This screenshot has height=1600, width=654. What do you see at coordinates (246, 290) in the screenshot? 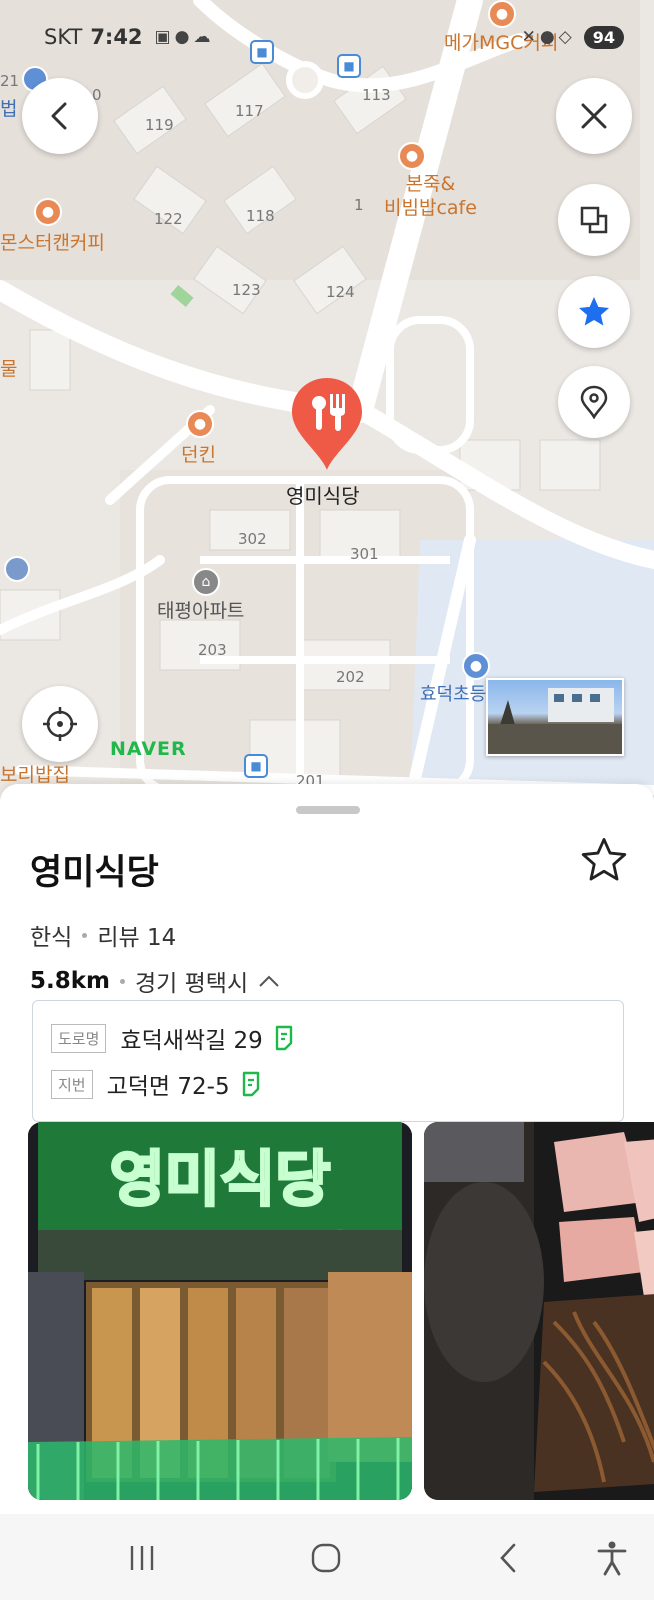
I see `map-block-label: 123` at bounding box center [246, 290].